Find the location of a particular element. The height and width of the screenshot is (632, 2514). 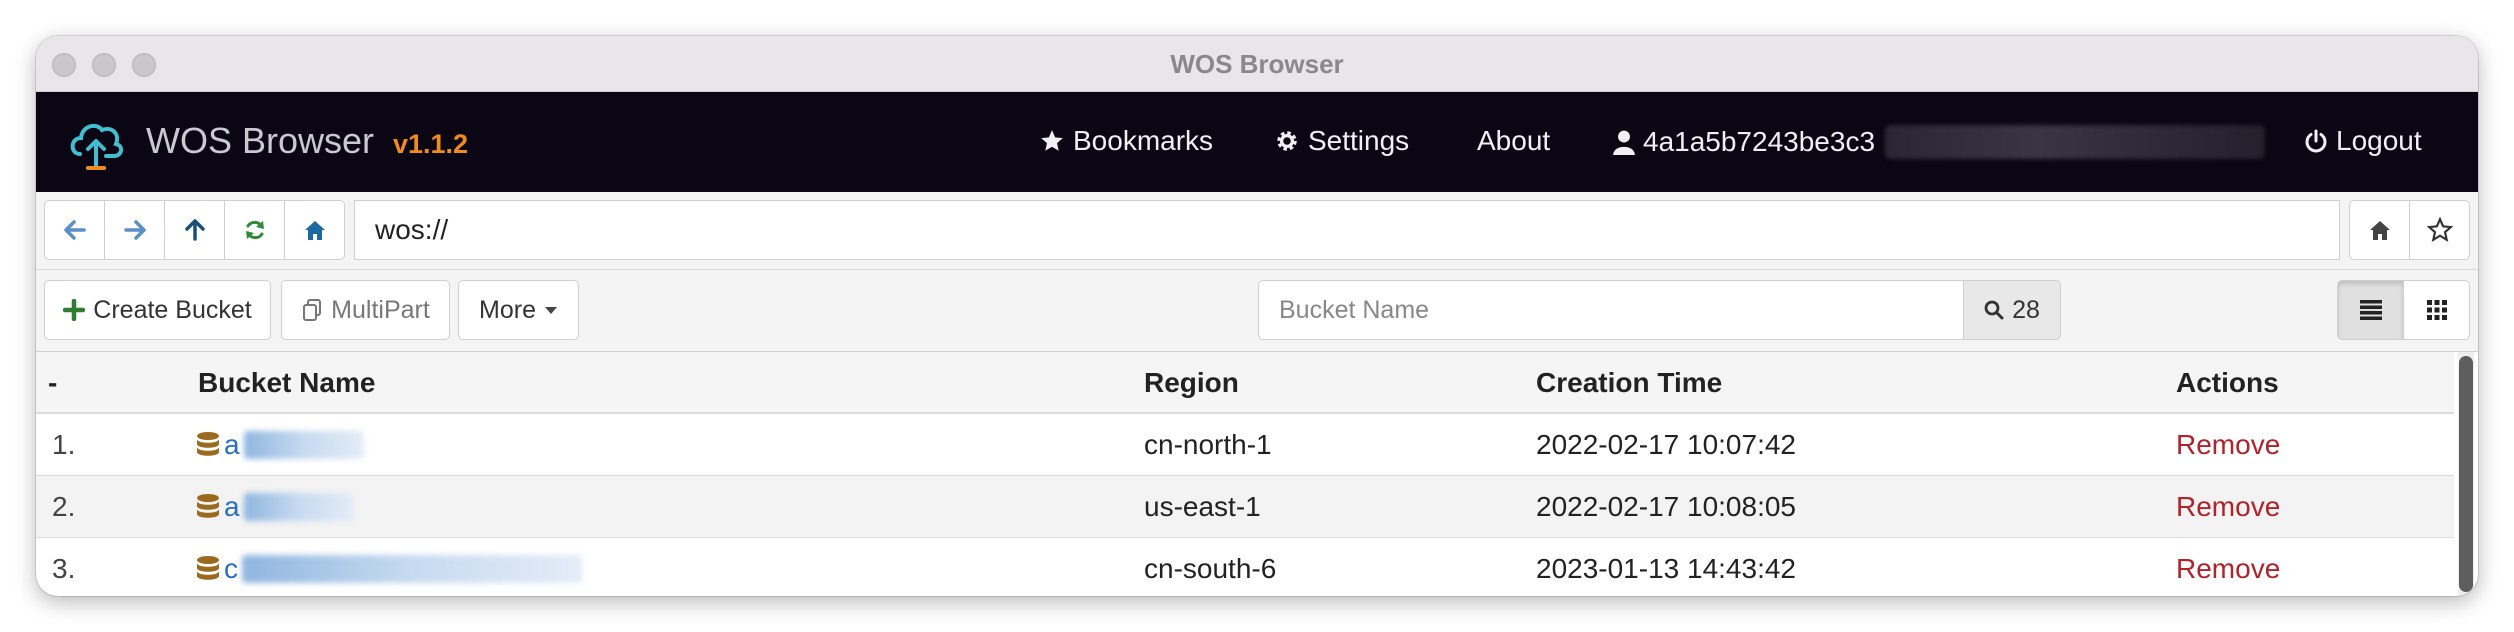

user-menu: 4a1a5b7243be3c3 is located at coordinates (1939, 142).